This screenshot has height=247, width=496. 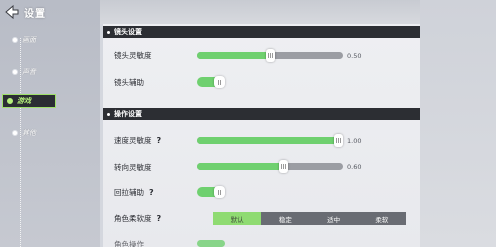 I want to click on page-title: 设置, so click(x=35, y=14).